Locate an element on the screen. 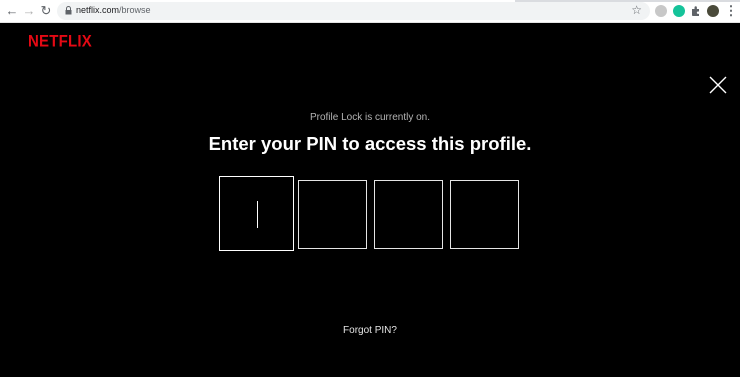 The image size is (740, 377). pin-prompt-title: Enter your PIN to access this profile. is located at coordinates (370, 143).